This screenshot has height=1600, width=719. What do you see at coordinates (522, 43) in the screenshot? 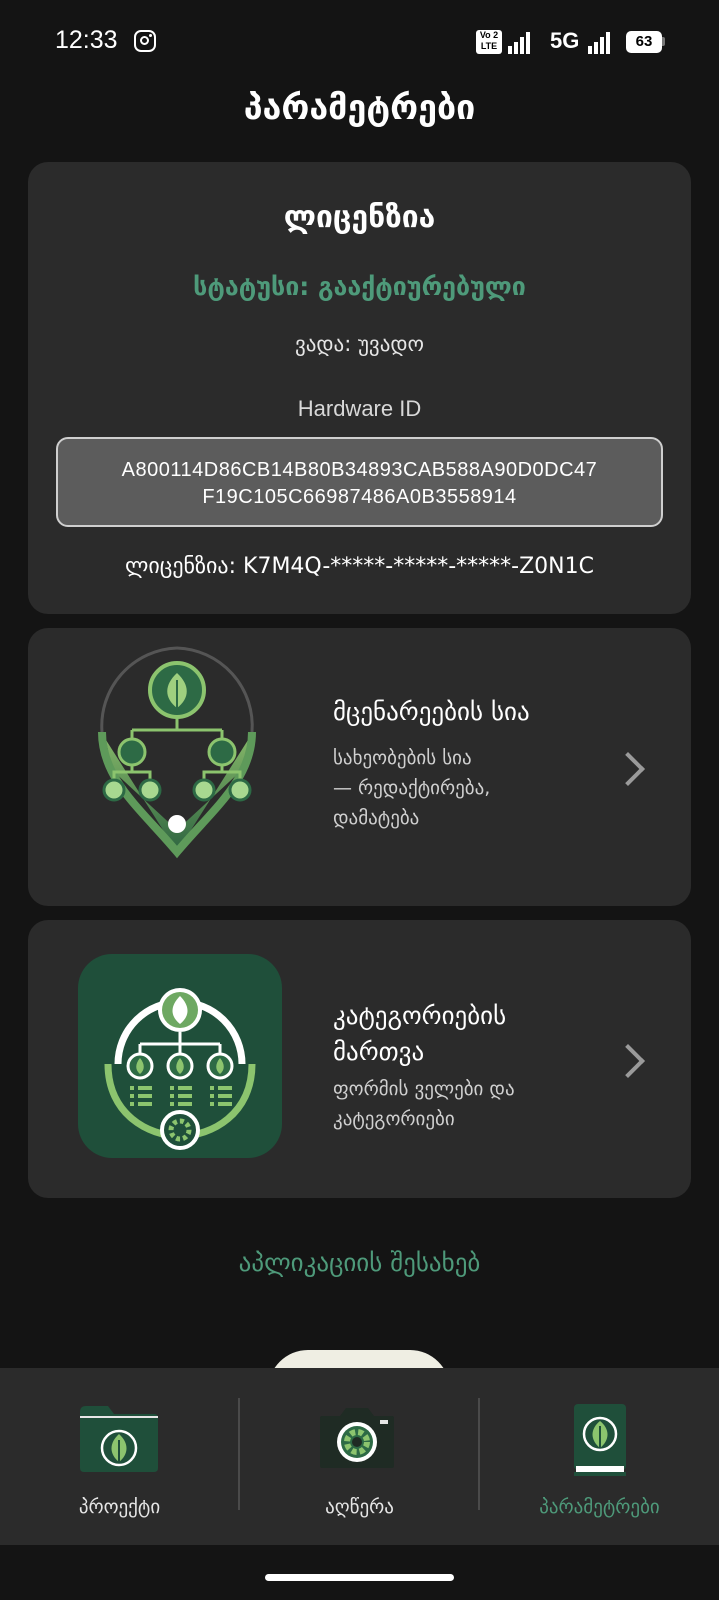
I see `signal-icon` at bounding box center [522, 43].